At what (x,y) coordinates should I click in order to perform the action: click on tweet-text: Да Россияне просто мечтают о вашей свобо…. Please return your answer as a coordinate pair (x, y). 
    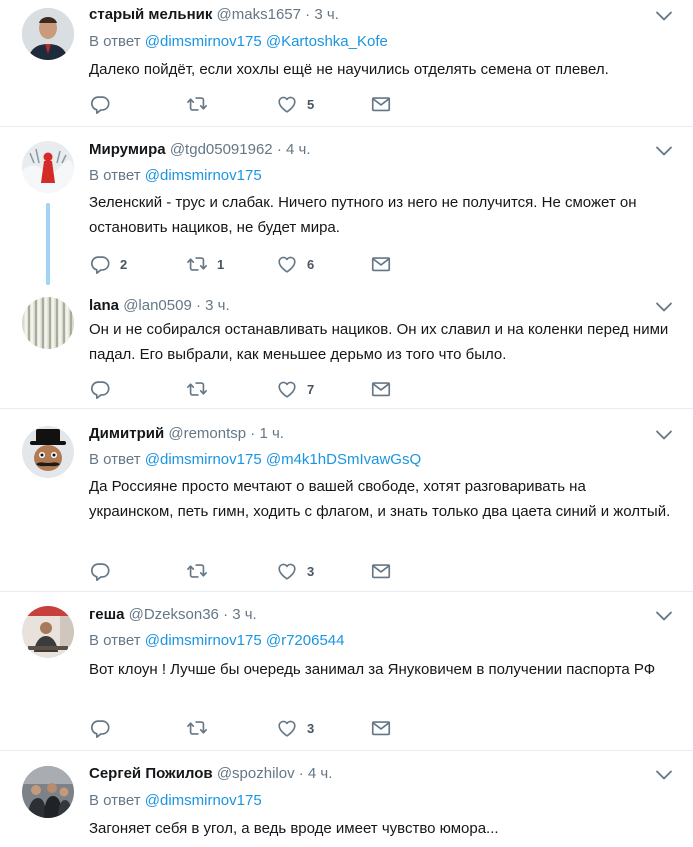
    Looking at the image, I should click on (380, 499).